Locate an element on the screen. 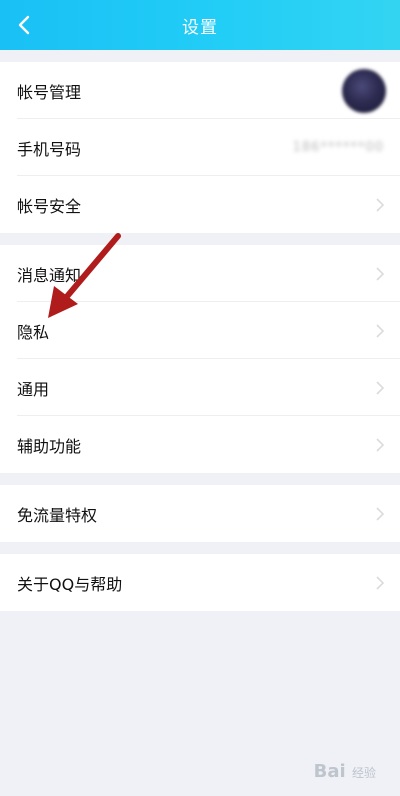  settings-item-privacy: 隐私 is located at coordinates (200, 330).